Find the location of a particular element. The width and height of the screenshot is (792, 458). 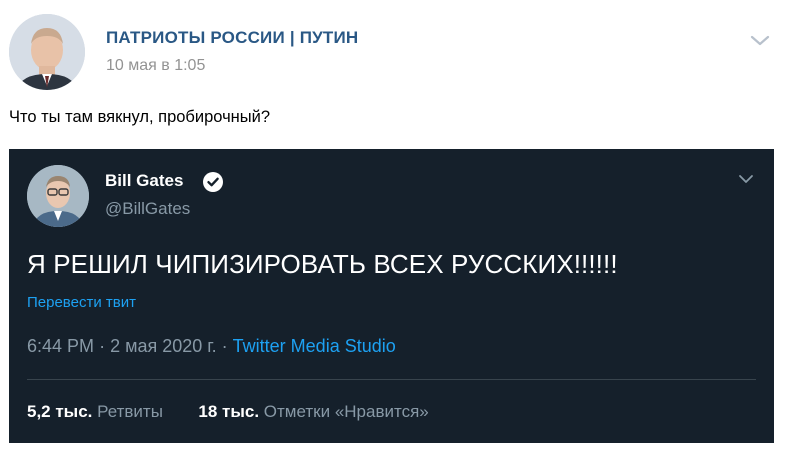

tweet-text: Я РЕШИЛ ЧИПИЗИРОВАТЬ ВСЕХ РУССКИХ!!!!!! is located at coordinates (322, 264).